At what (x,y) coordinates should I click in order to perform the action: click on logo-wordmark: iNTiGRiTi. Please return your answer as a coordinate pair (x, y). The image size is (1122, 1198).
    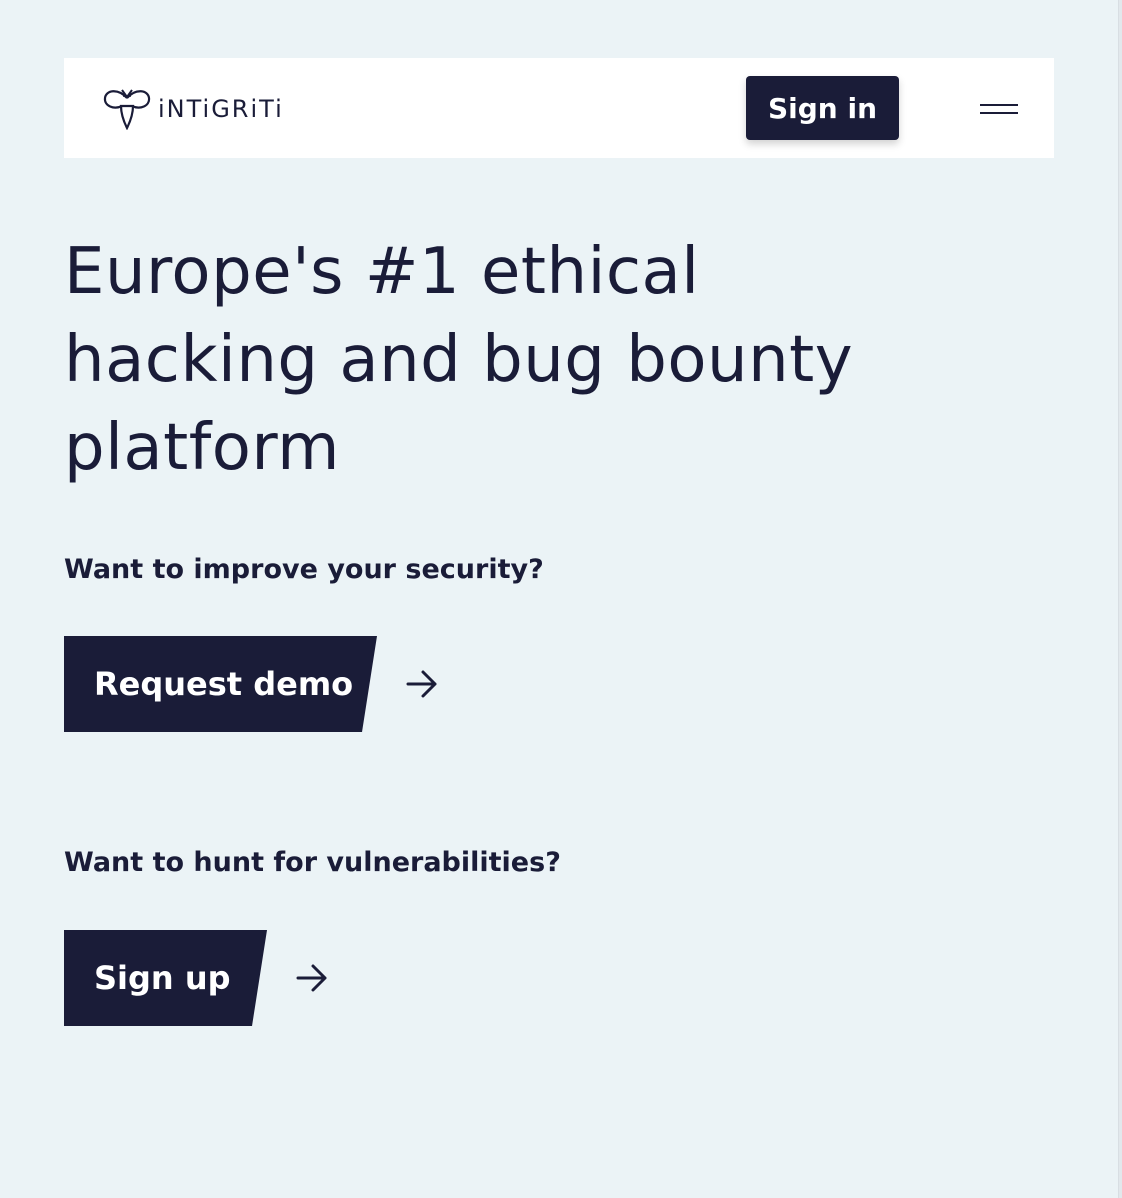
    Looking at the image, I should click on (221, 109).